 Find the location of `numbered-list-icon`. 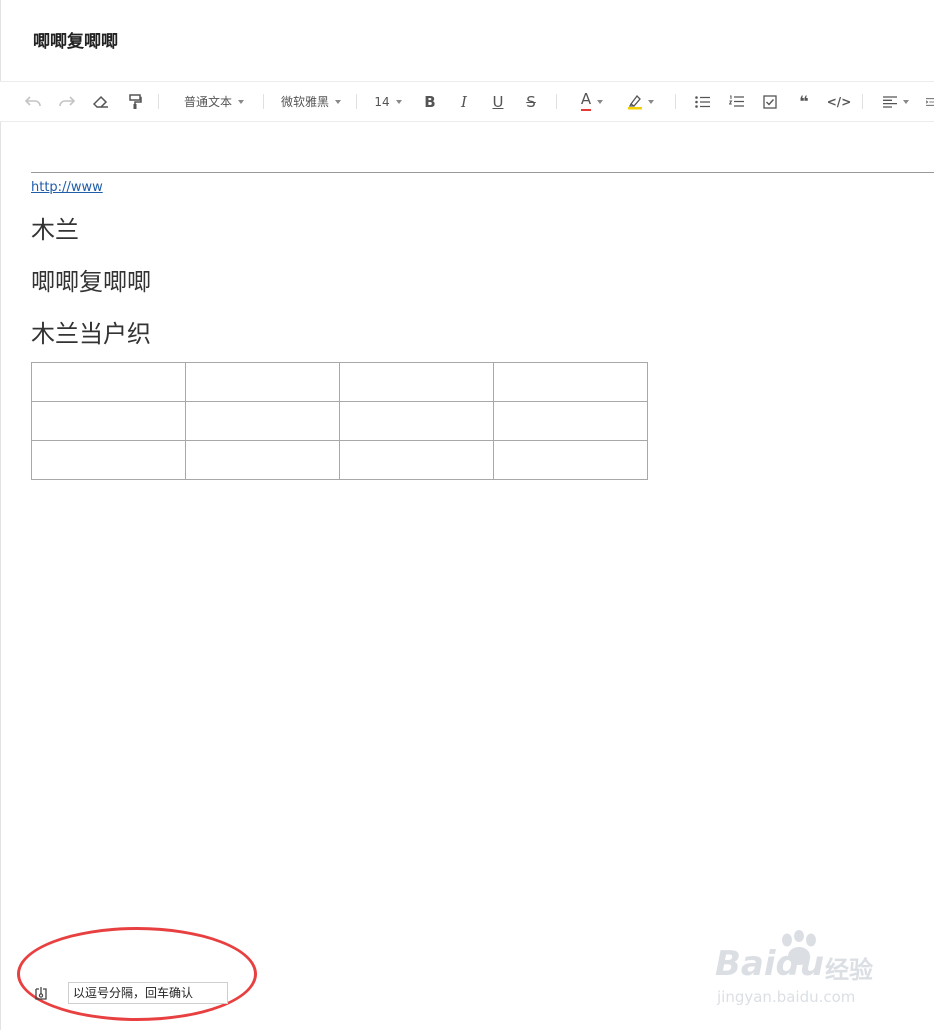

numbered-list-icon is located at coordinates (736, 101).